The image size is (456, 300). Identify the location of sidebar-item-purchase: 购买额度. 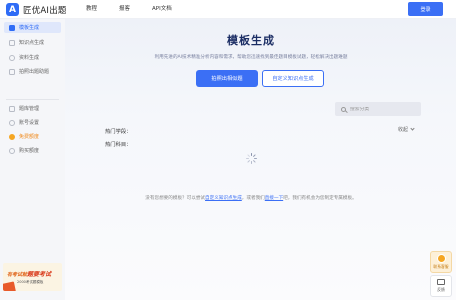
(32, 150).